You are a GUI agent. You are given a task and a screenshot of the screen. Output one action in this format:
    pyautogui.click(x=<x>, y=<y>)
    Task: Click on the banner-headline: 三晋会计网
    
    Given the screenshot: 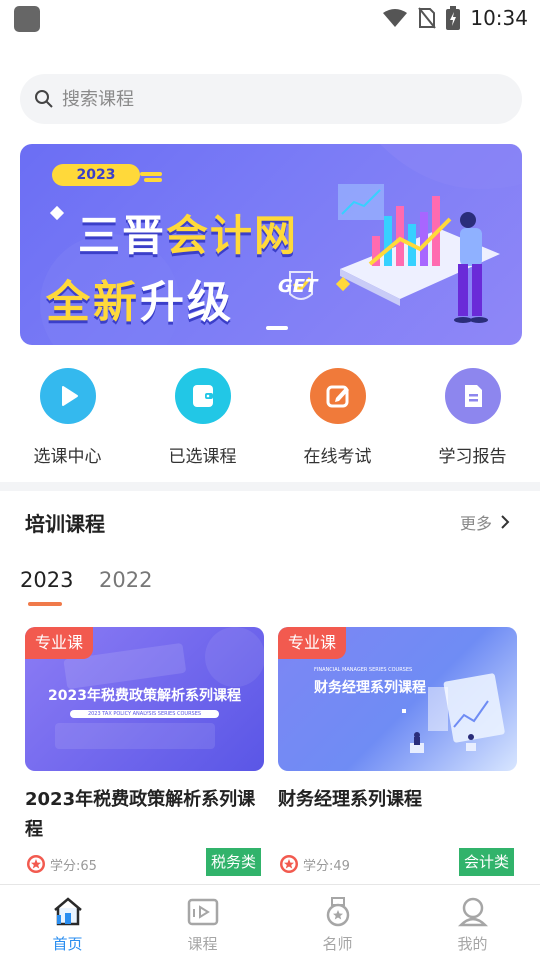 What is the action you would take?
    pyautogui.click(x=188, y=232)
    